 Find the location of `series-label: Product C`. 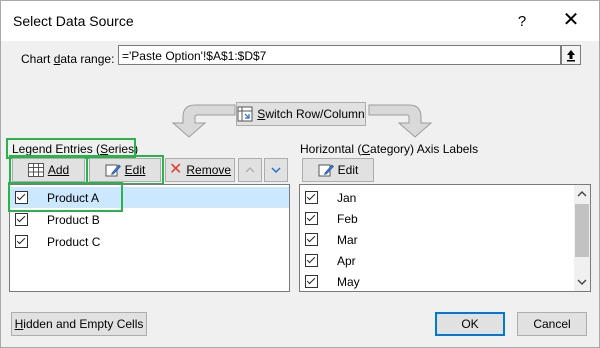

series-label: Product C is located at coordinates (74, 241).